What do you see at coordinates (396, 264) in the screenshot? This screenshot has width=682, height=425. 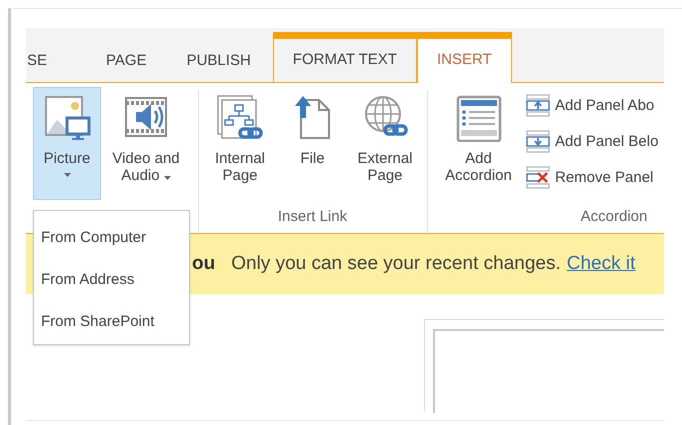 I see `status-message: Only you can see your recent changes.` at bounding box center [396, 264].